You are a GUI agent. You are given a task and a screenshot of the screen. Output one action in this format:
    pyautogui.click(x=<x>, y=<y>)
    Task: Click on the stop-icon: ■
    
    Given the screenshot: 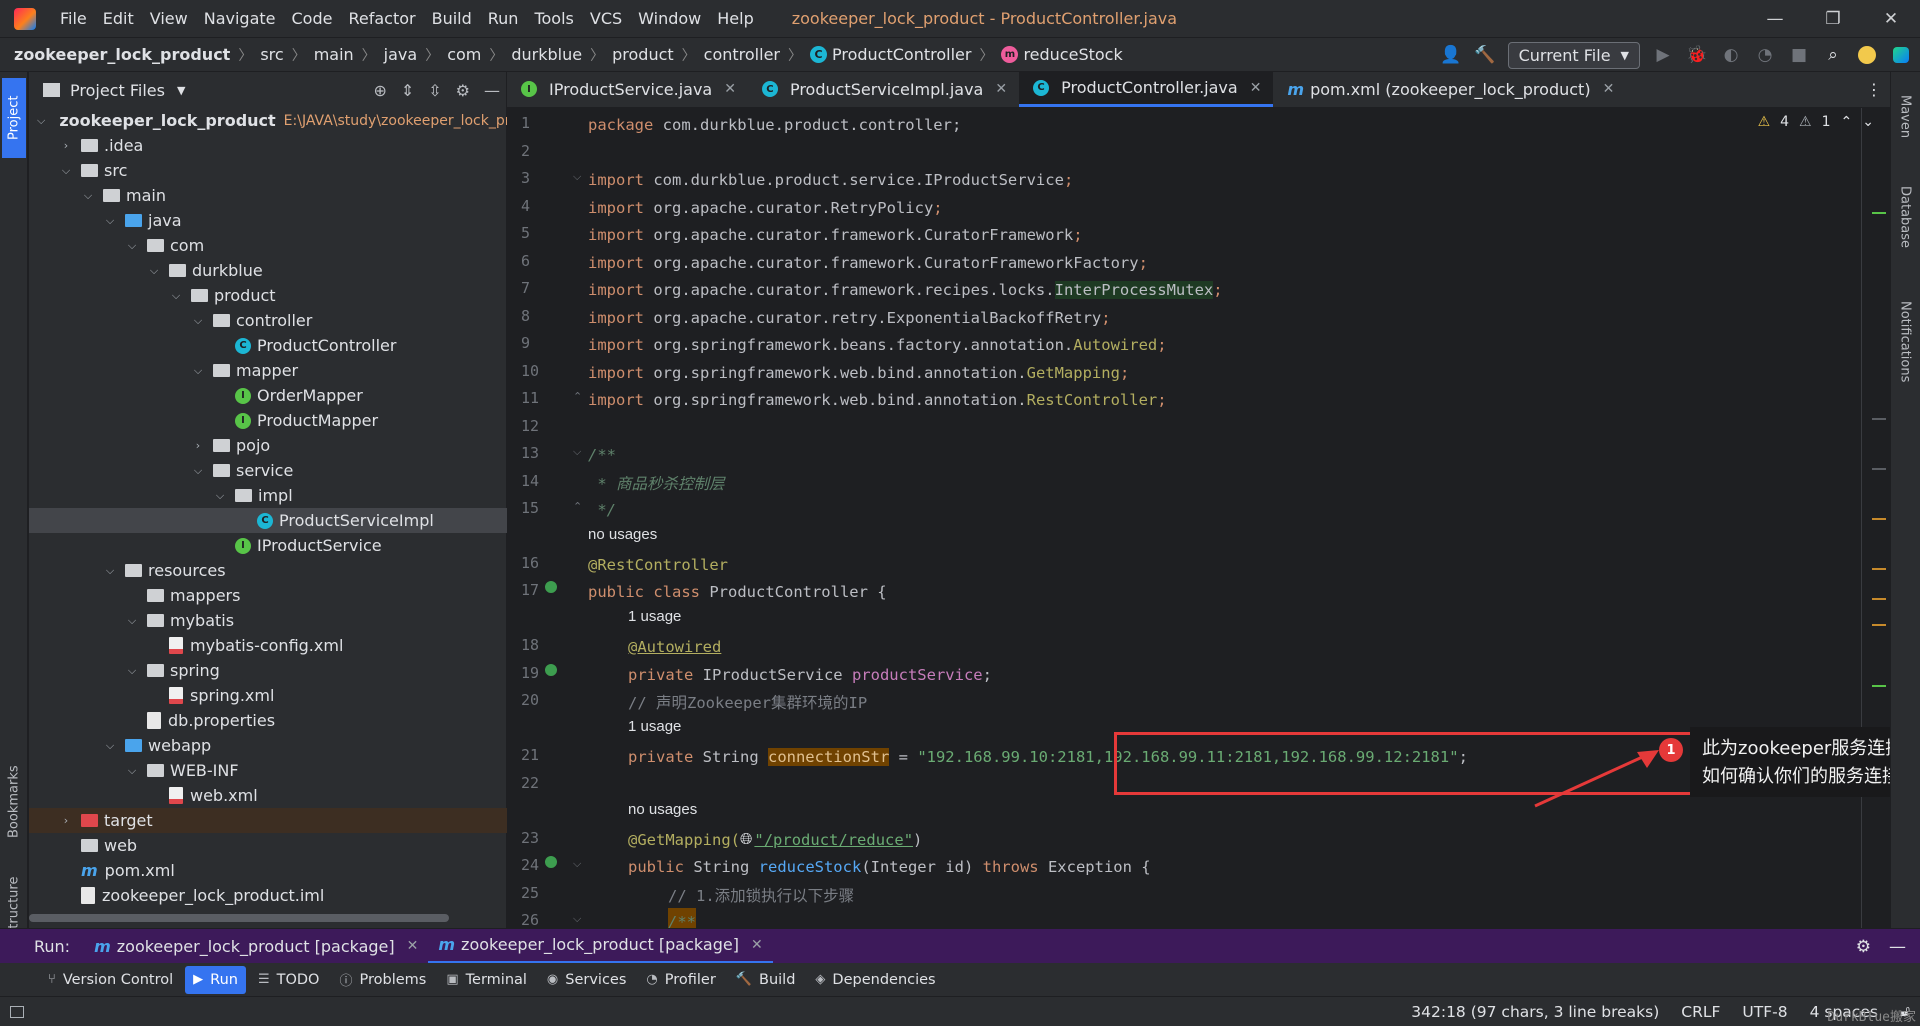 What is the action you would take?
    pyautogui.click(x=1799, y=55)
    